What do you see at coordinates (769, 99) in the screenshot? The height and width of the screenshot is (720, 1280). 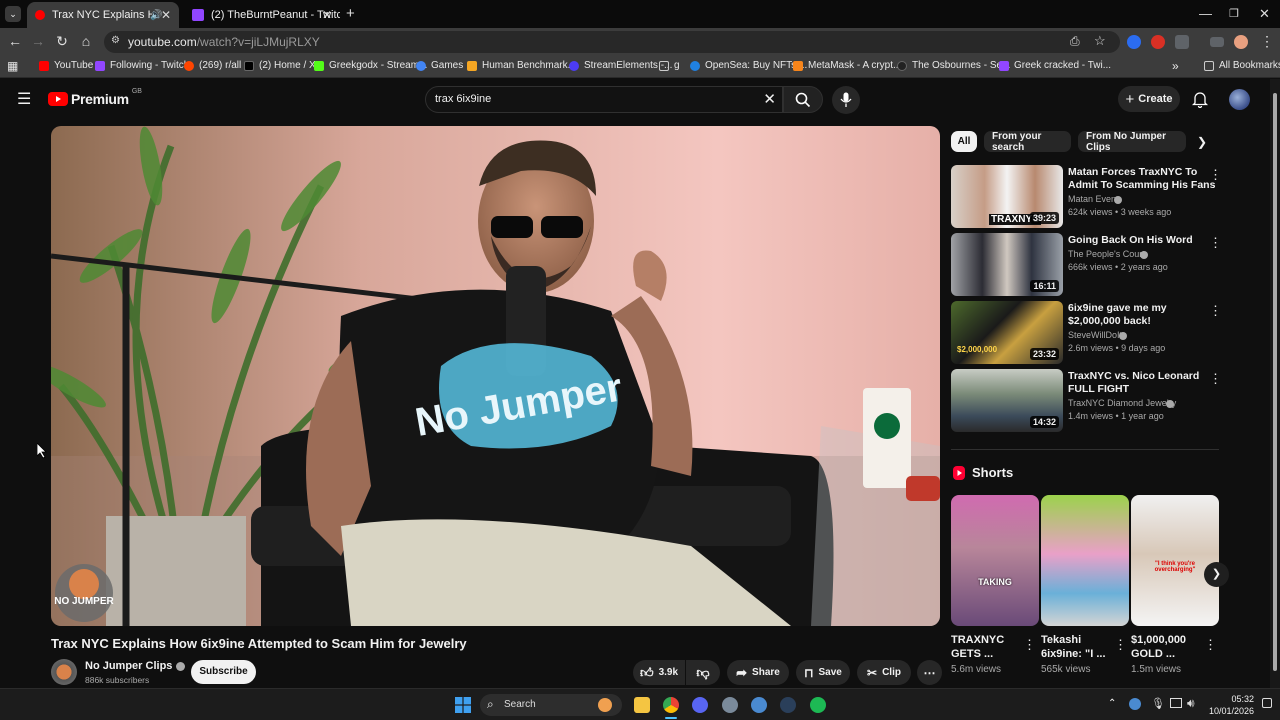 I see `clear-search-icon: ✕` at bounding box center [769, 99].